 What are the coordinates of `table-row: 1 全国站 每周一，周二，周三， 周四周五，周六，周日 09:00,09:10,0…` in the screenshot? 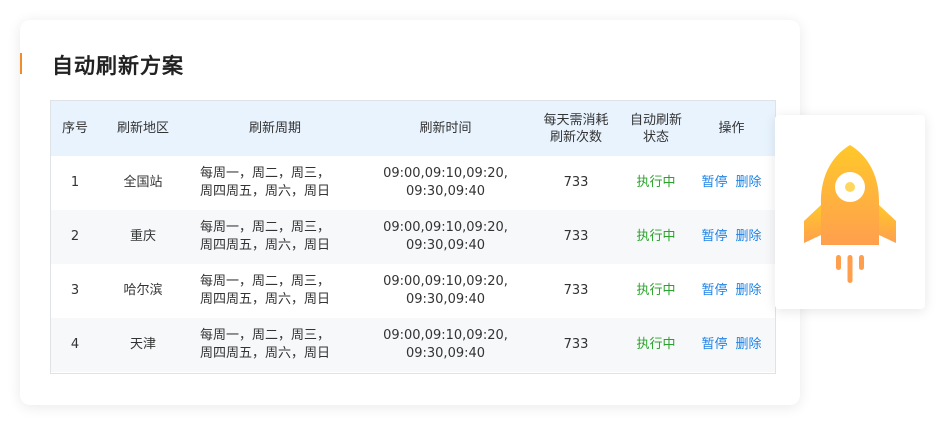 It's located at (413, 183).